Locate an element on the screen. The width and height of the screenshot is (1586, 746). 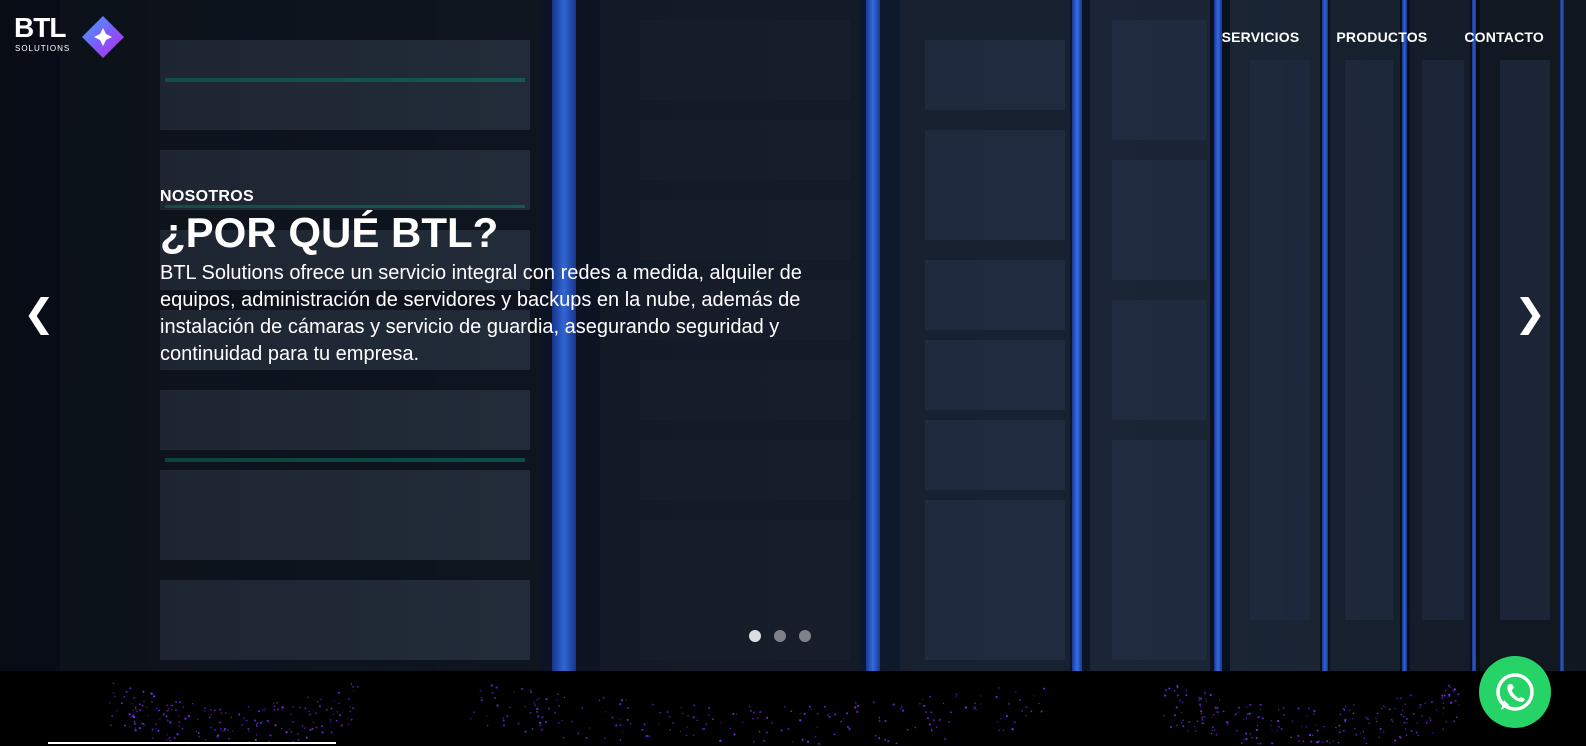
nav-item-productos: PRODUCTOS is located at coordinates (1381, 37).